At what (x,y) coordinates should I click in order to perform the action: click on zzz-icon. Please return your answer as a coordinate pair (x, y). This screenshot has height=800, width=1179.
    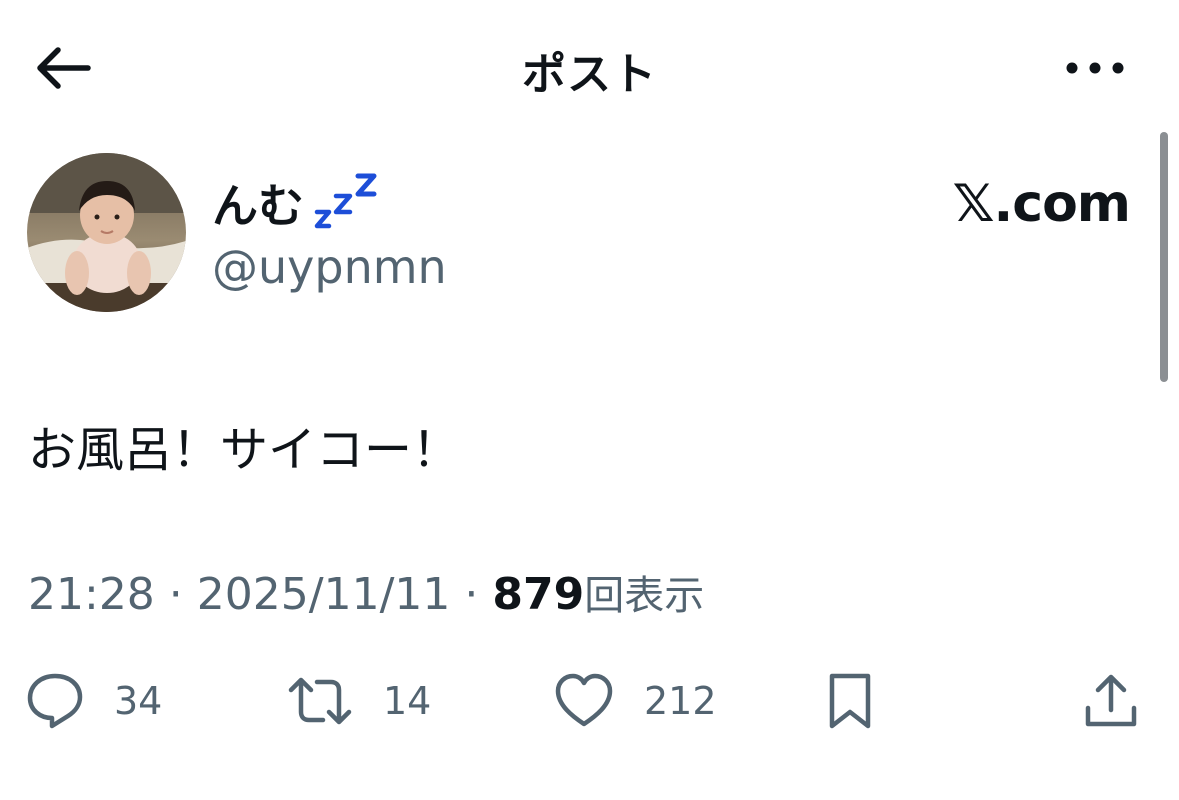
    Looking at the image, I should click on (349, 201).